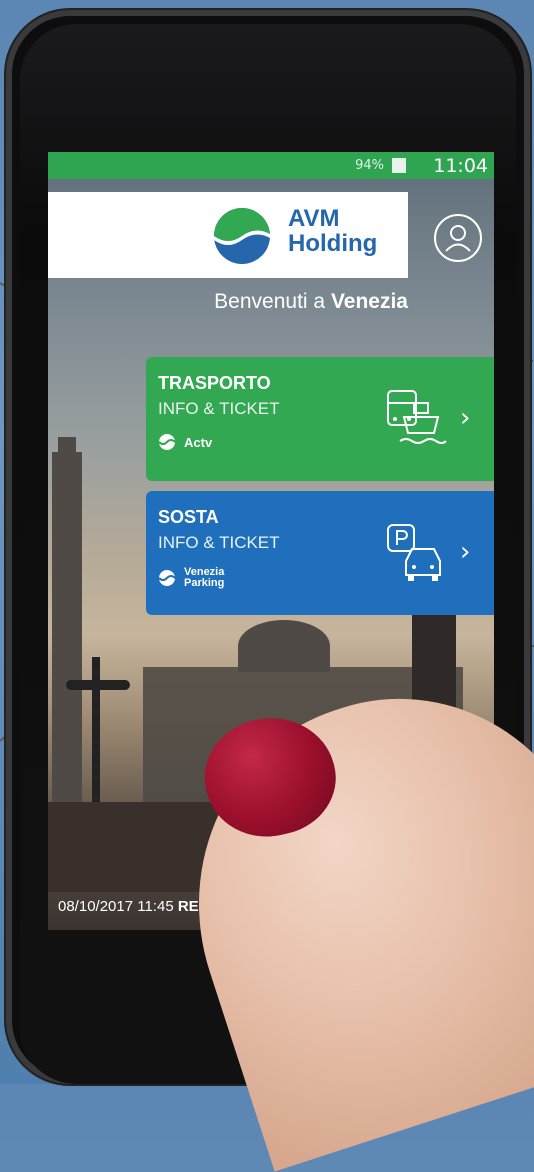 Image resolution: width=534 pixels, height=1172 pixels. What do you see at coordinates (399, 165) in the screenshot?
I see `battery-icon` at bounding box center [399, 165].